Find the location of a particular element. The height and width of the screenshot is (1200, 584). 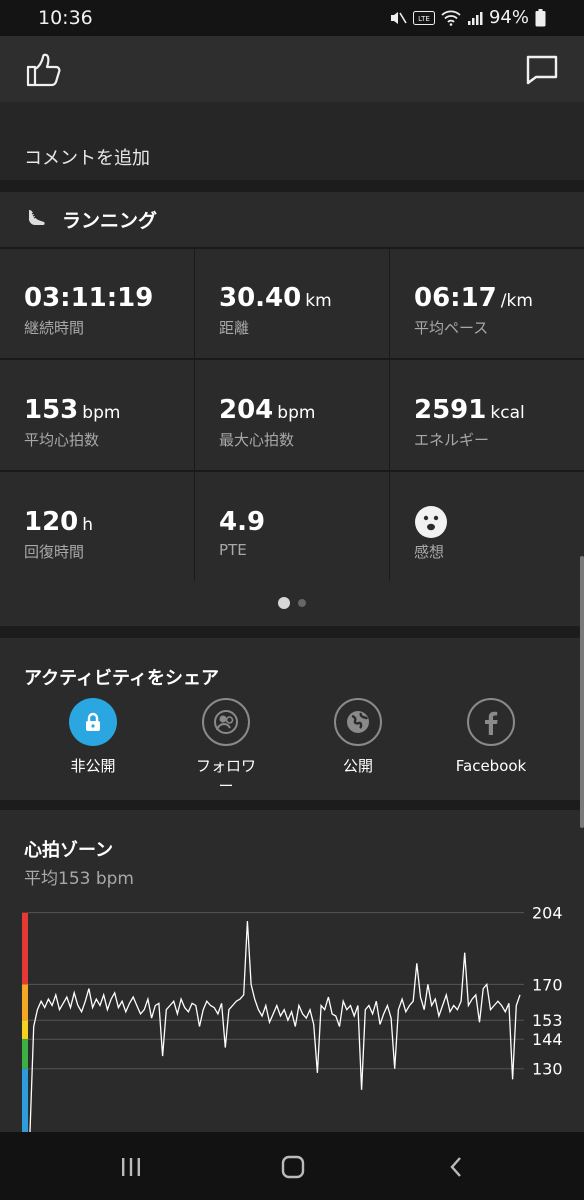

followers-icon is located at coordinates (226, 722).